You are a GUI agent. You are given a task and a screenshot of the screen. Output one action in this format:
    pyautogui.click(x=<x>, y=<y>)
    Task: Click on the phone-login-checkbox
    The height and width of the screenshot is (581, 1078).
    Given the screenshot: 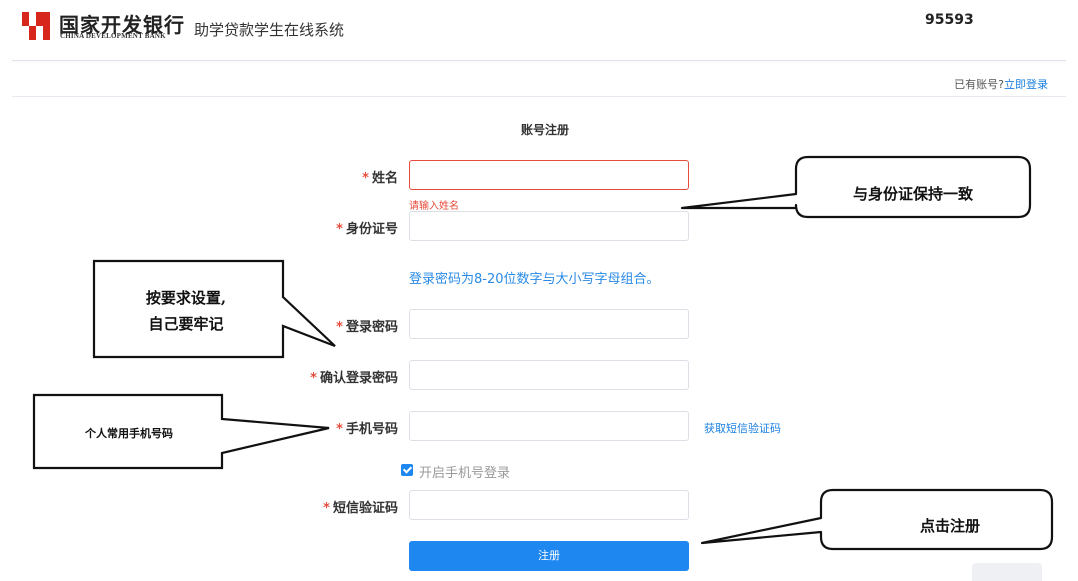 What is the action you would take?
    pyautogui.click(x=407, y=470)
    